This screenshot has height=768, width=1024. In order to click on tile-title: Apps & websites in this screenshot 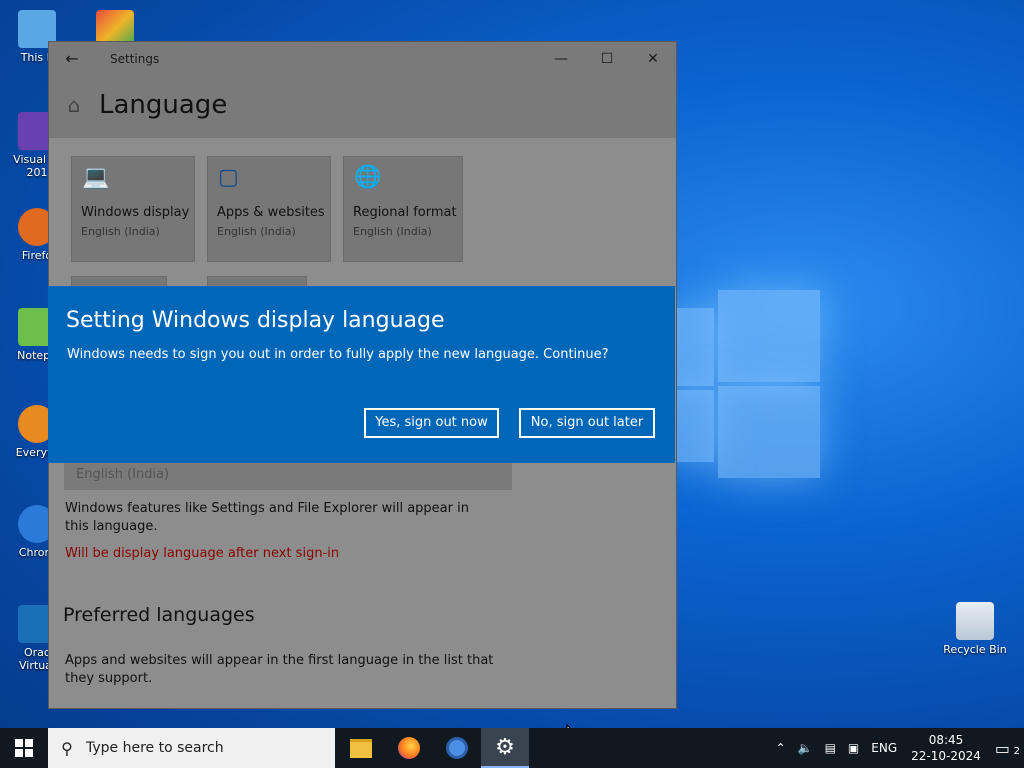, I will do `click(271, 212)`.